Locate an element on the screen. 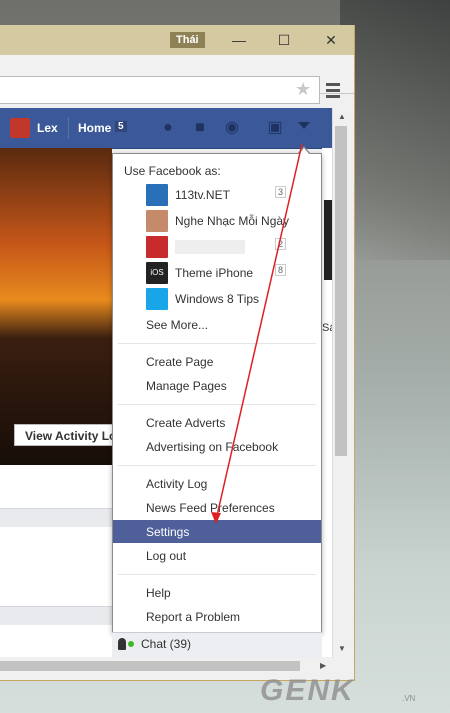 Image resolution: width=450 pixels, height=713 pixels. genk-watermark: GENK is located at coordinates (307, 690).